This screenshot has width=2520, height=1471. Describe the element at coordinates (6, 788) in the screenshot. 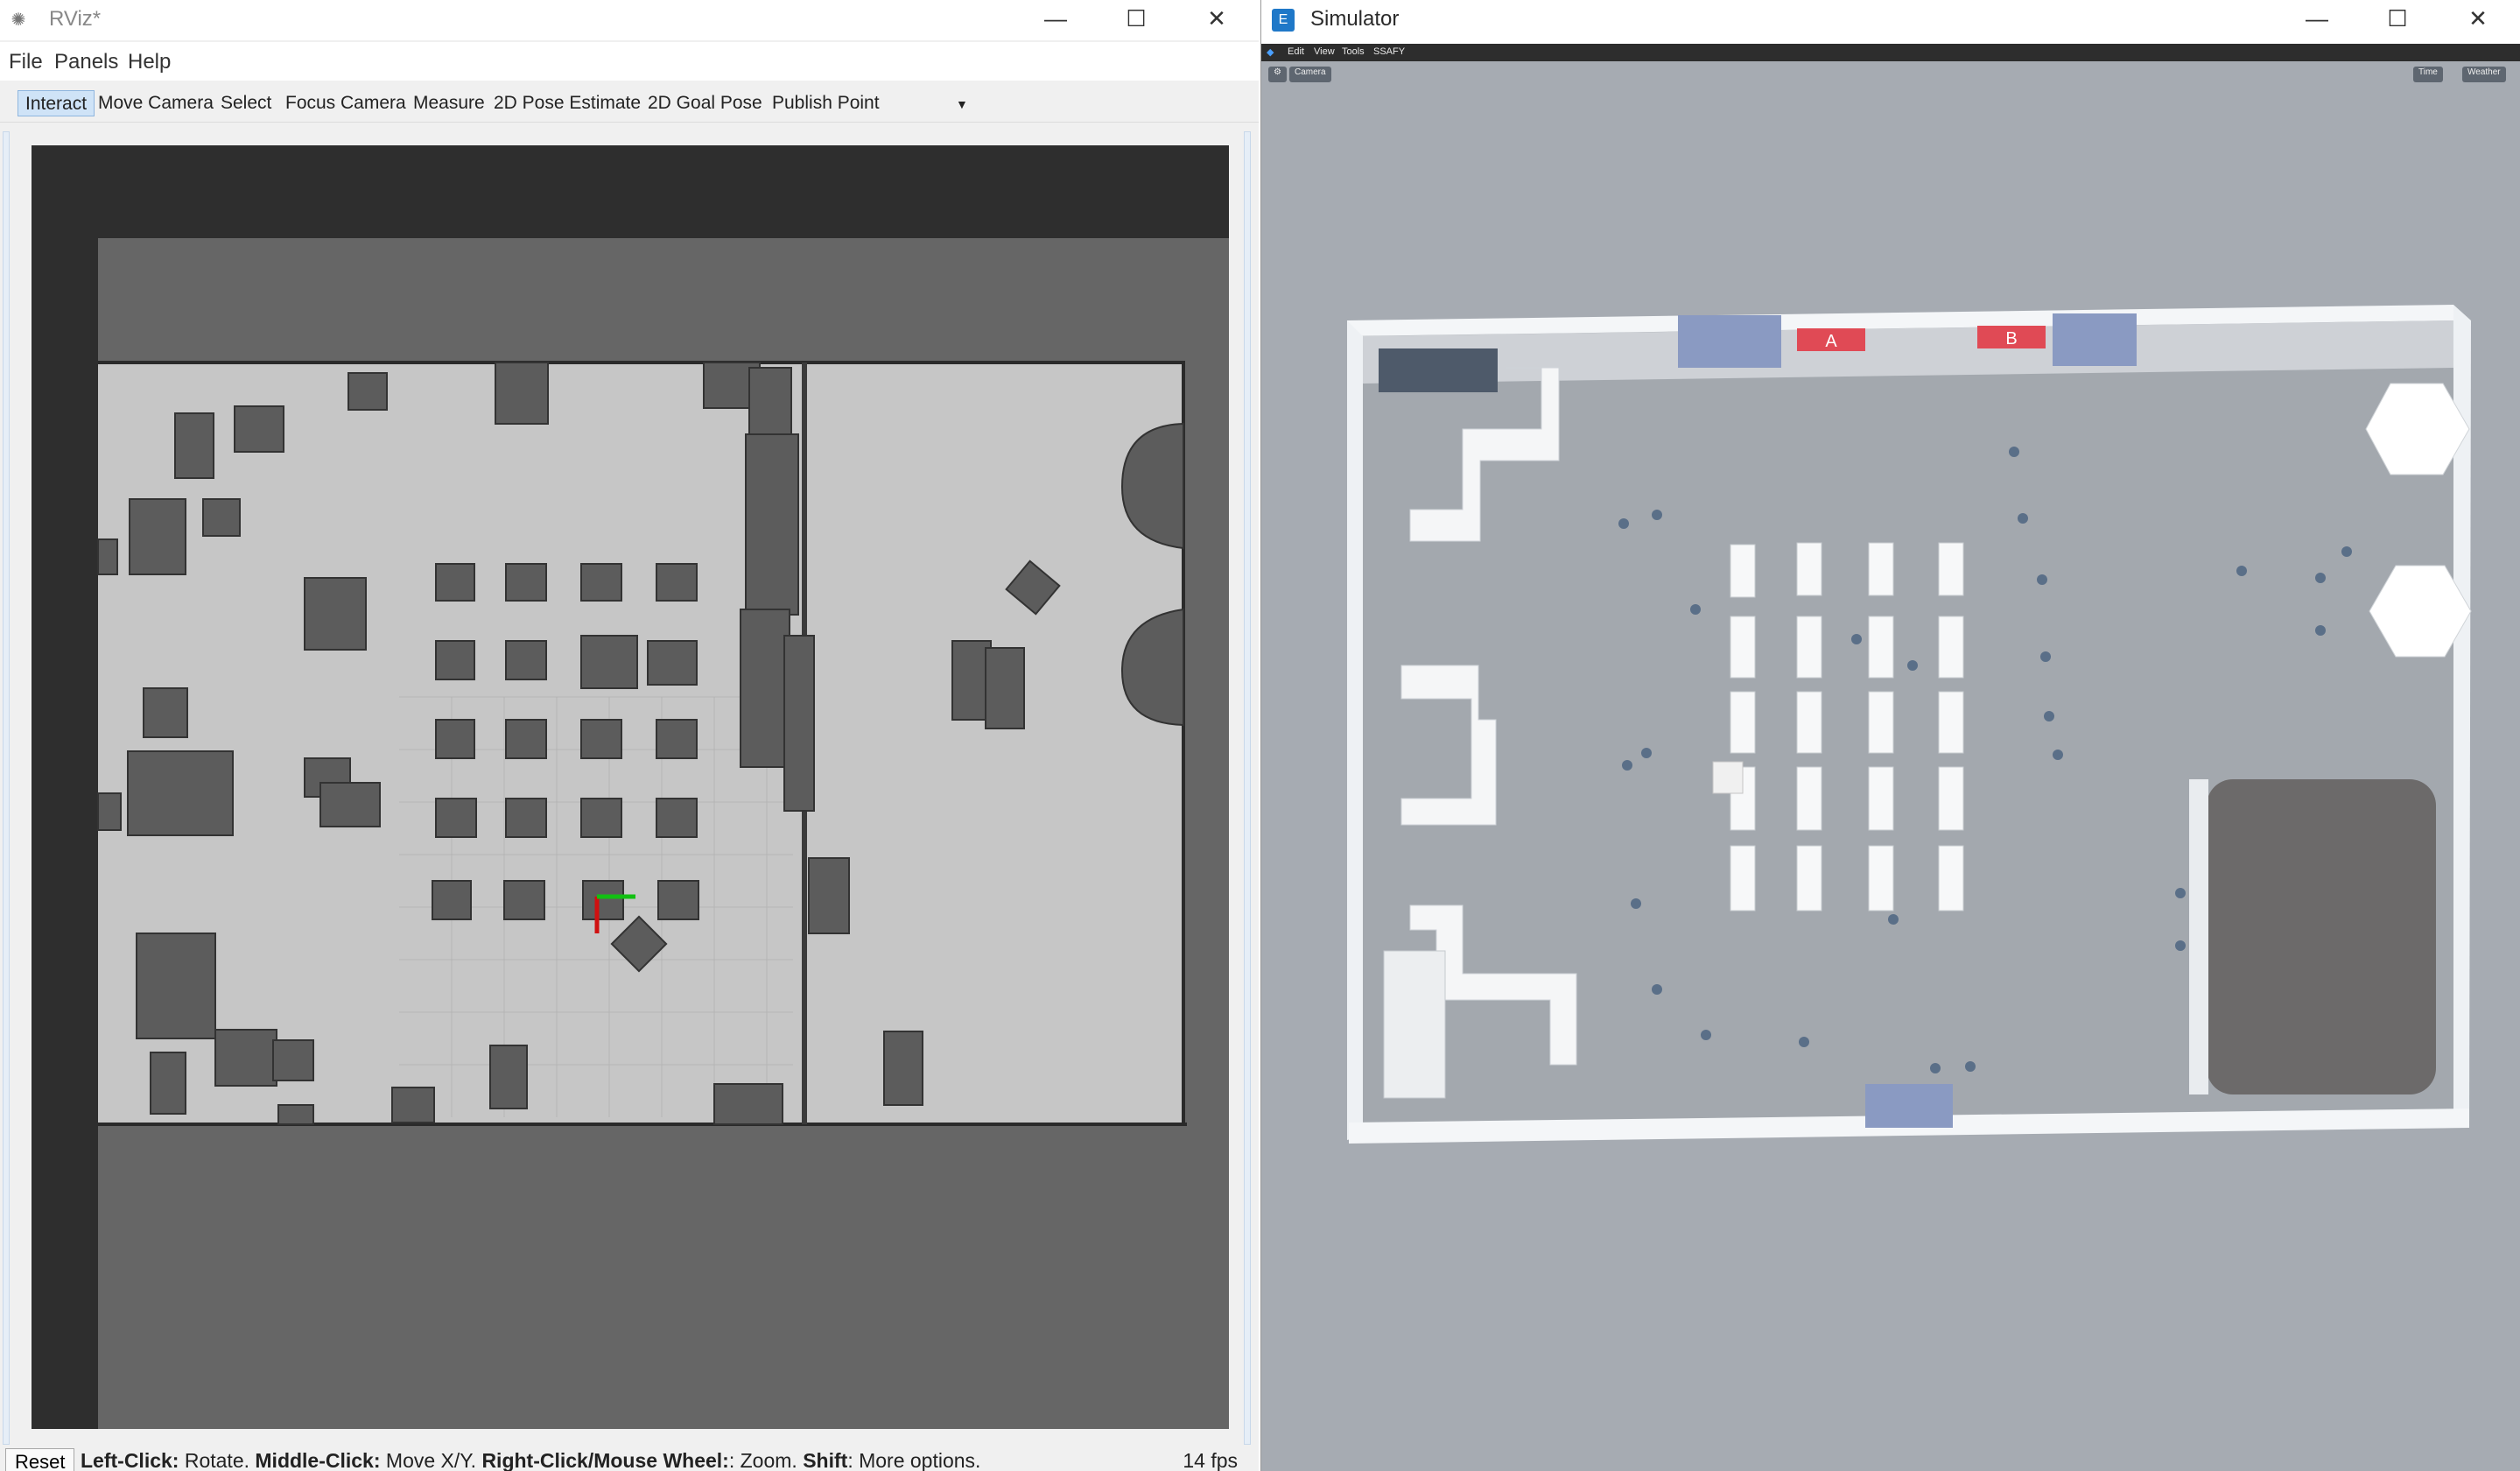

I see `left-panel-handle` at that location.